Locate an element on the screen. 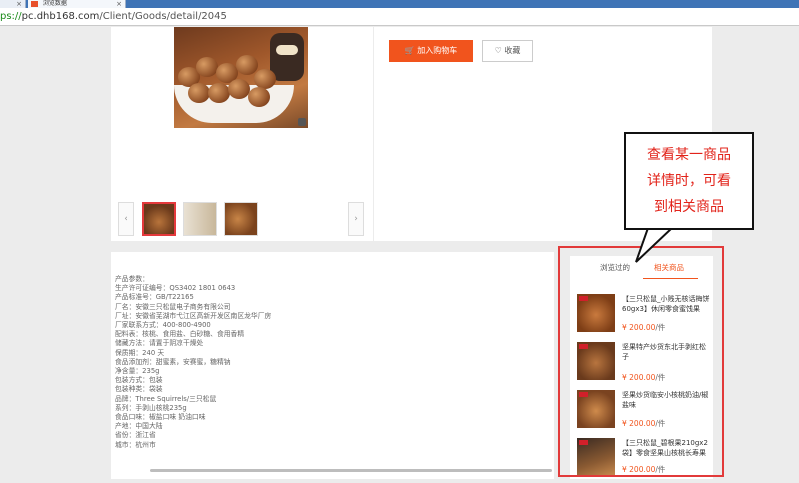  annotation-callout: 查看某一商品 详情时，可看 到相关商品 is located at coordinates (689, 181).